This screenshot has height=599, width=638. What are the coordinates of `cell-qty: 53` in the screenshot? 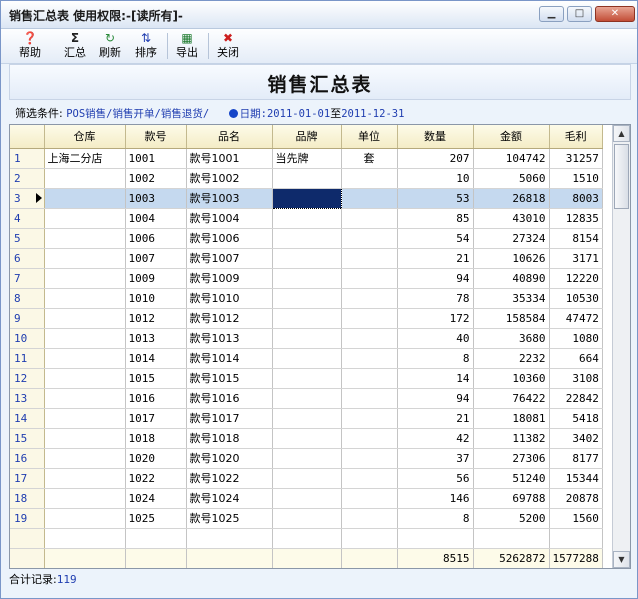 It's located at (435, 198).